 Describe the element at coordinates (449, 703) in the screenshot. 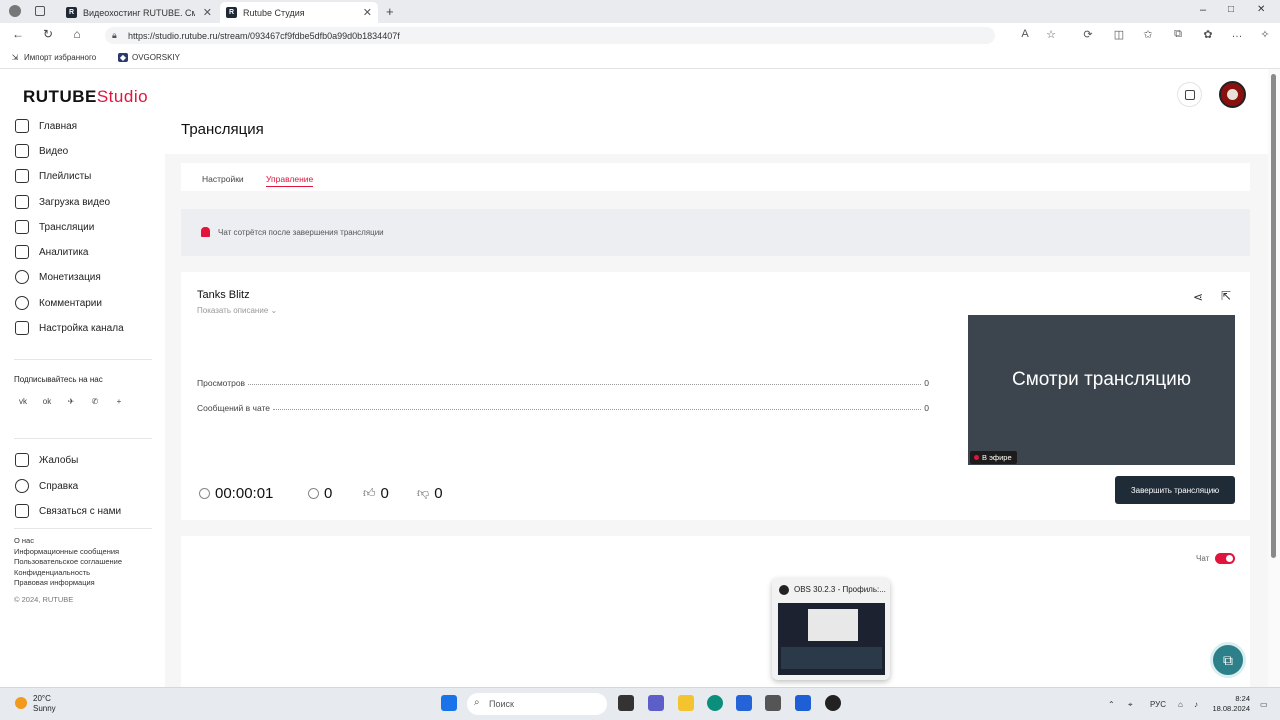

I see `windows-start-icon` at that location.